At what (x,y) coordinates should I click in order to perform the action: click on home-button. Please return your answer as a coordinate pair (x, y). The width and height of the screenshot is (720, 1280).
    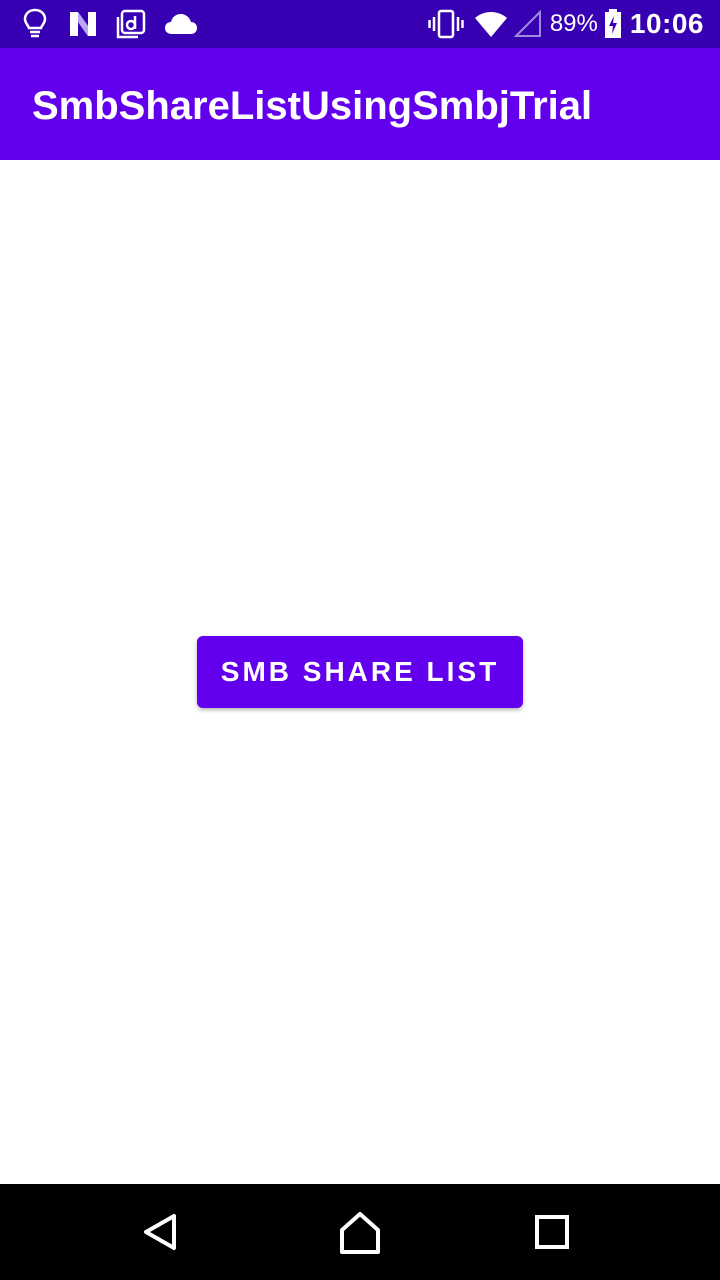
    Looking at the image, I should click on (360, 1232).